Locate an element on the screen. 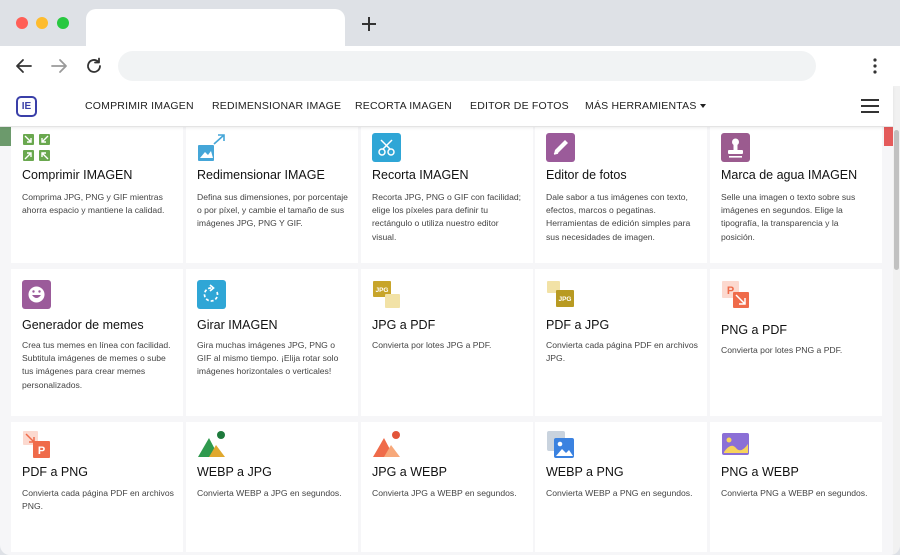 This screenshot has height=555, width=900. png-to-pdf-icon: P is located at coordinates (735, 294).